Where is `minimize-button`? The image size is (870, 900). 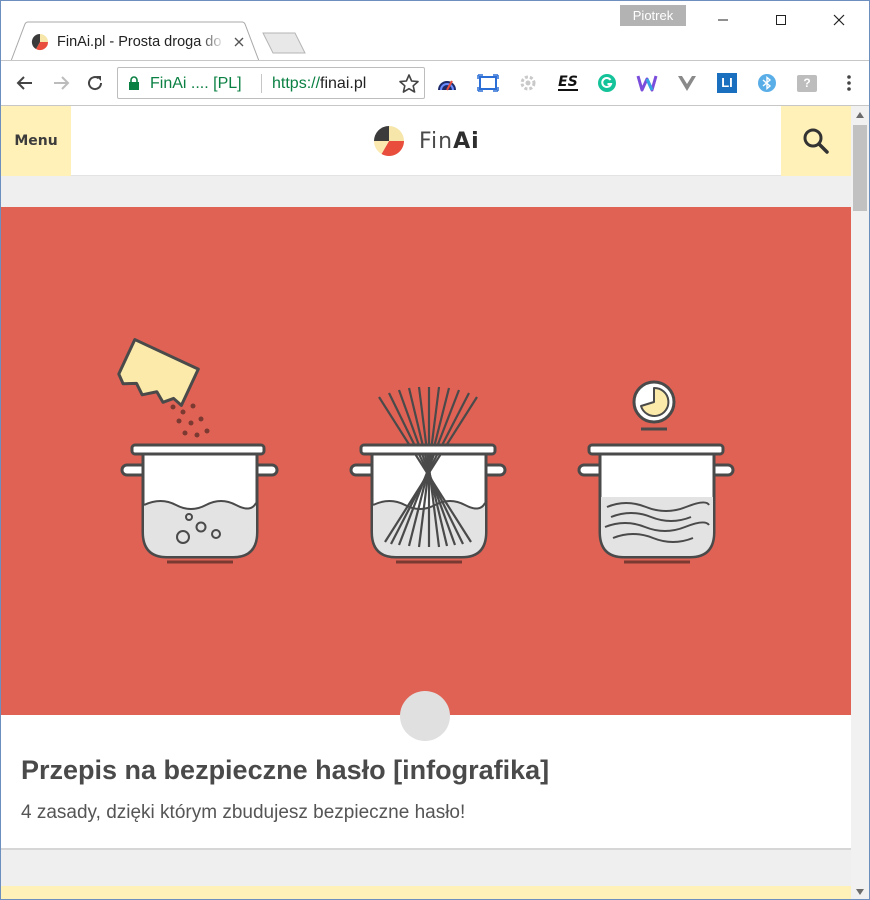
minimize-button is located at coordinates (723, 20).